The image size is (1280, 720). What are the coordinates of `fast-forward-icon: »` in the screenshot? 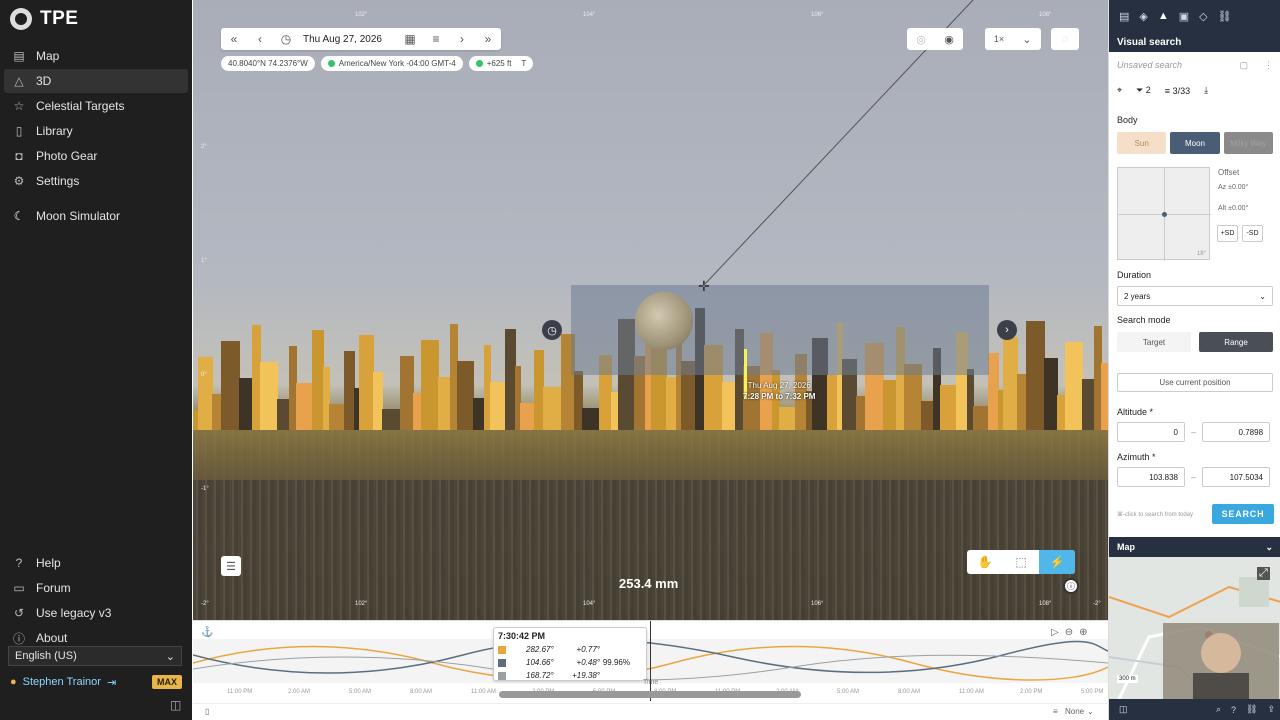 It's located at (488, 39).